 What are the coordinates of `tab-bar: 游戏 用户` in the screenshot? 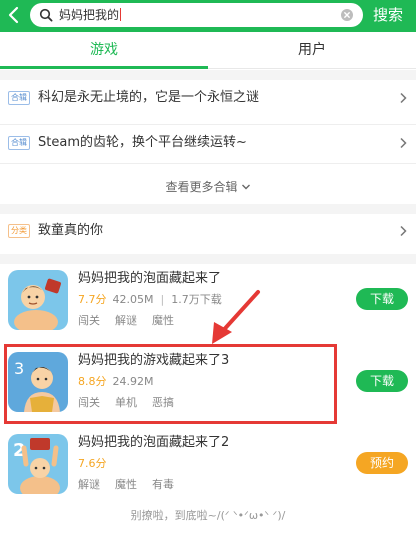 It's located at (208, 50).